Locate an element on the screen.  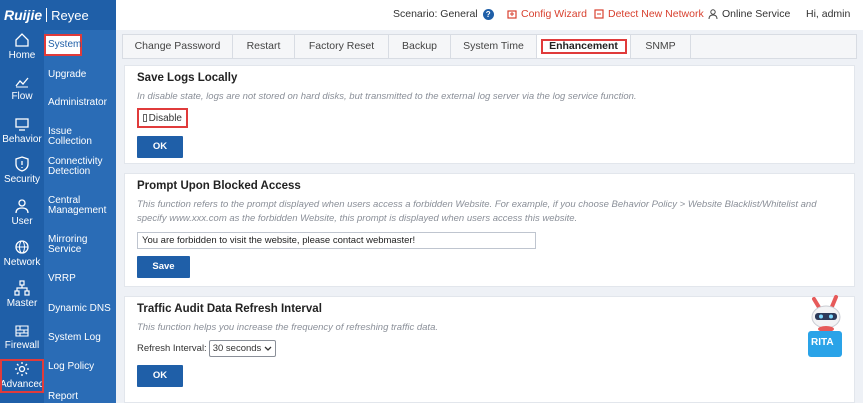
config-wizard-label: Config Wizard is located at coordinates (554, 14).